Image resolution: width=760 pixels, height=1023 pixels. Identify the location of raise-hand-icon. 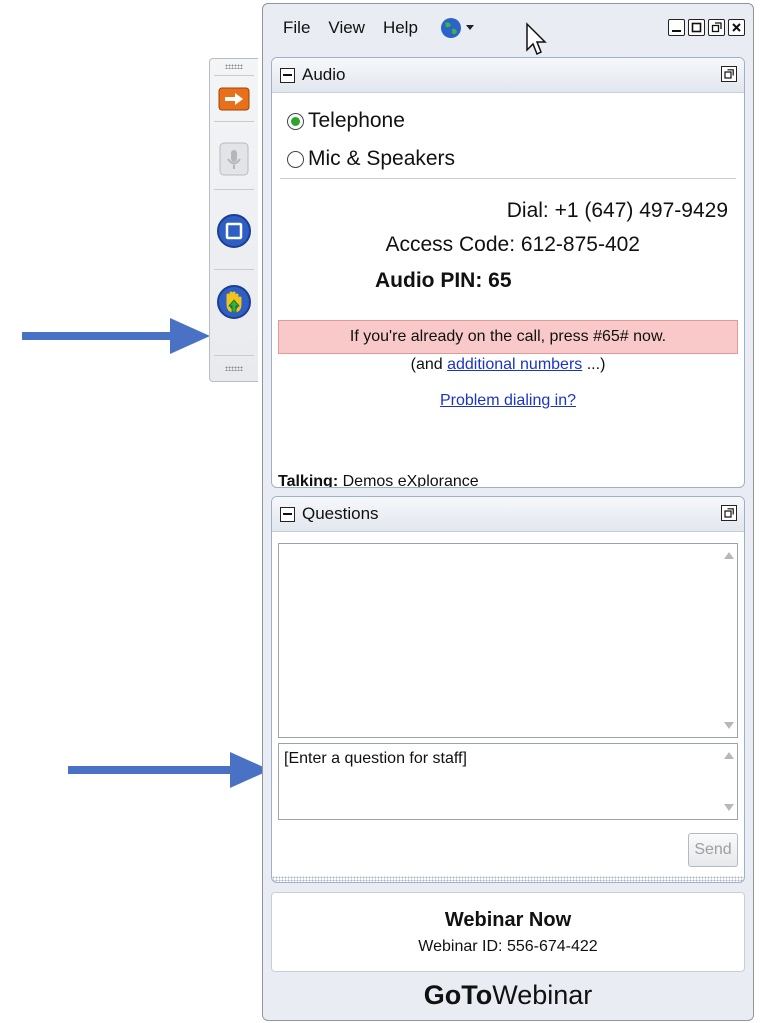
(234, 302).